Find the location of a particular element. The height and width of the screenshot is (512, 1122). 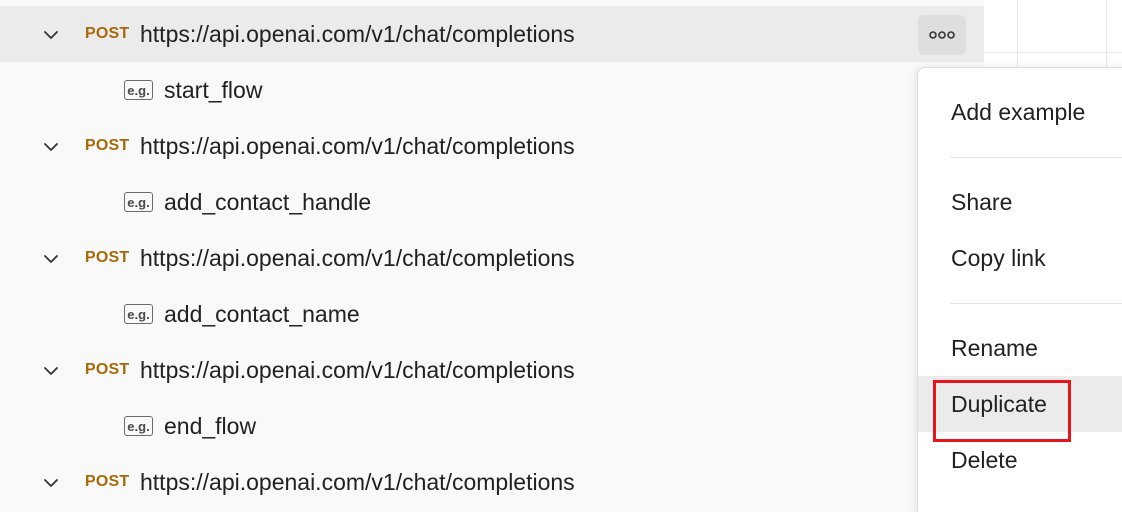

example-name: end_flow is located at coordinates (210, 425).